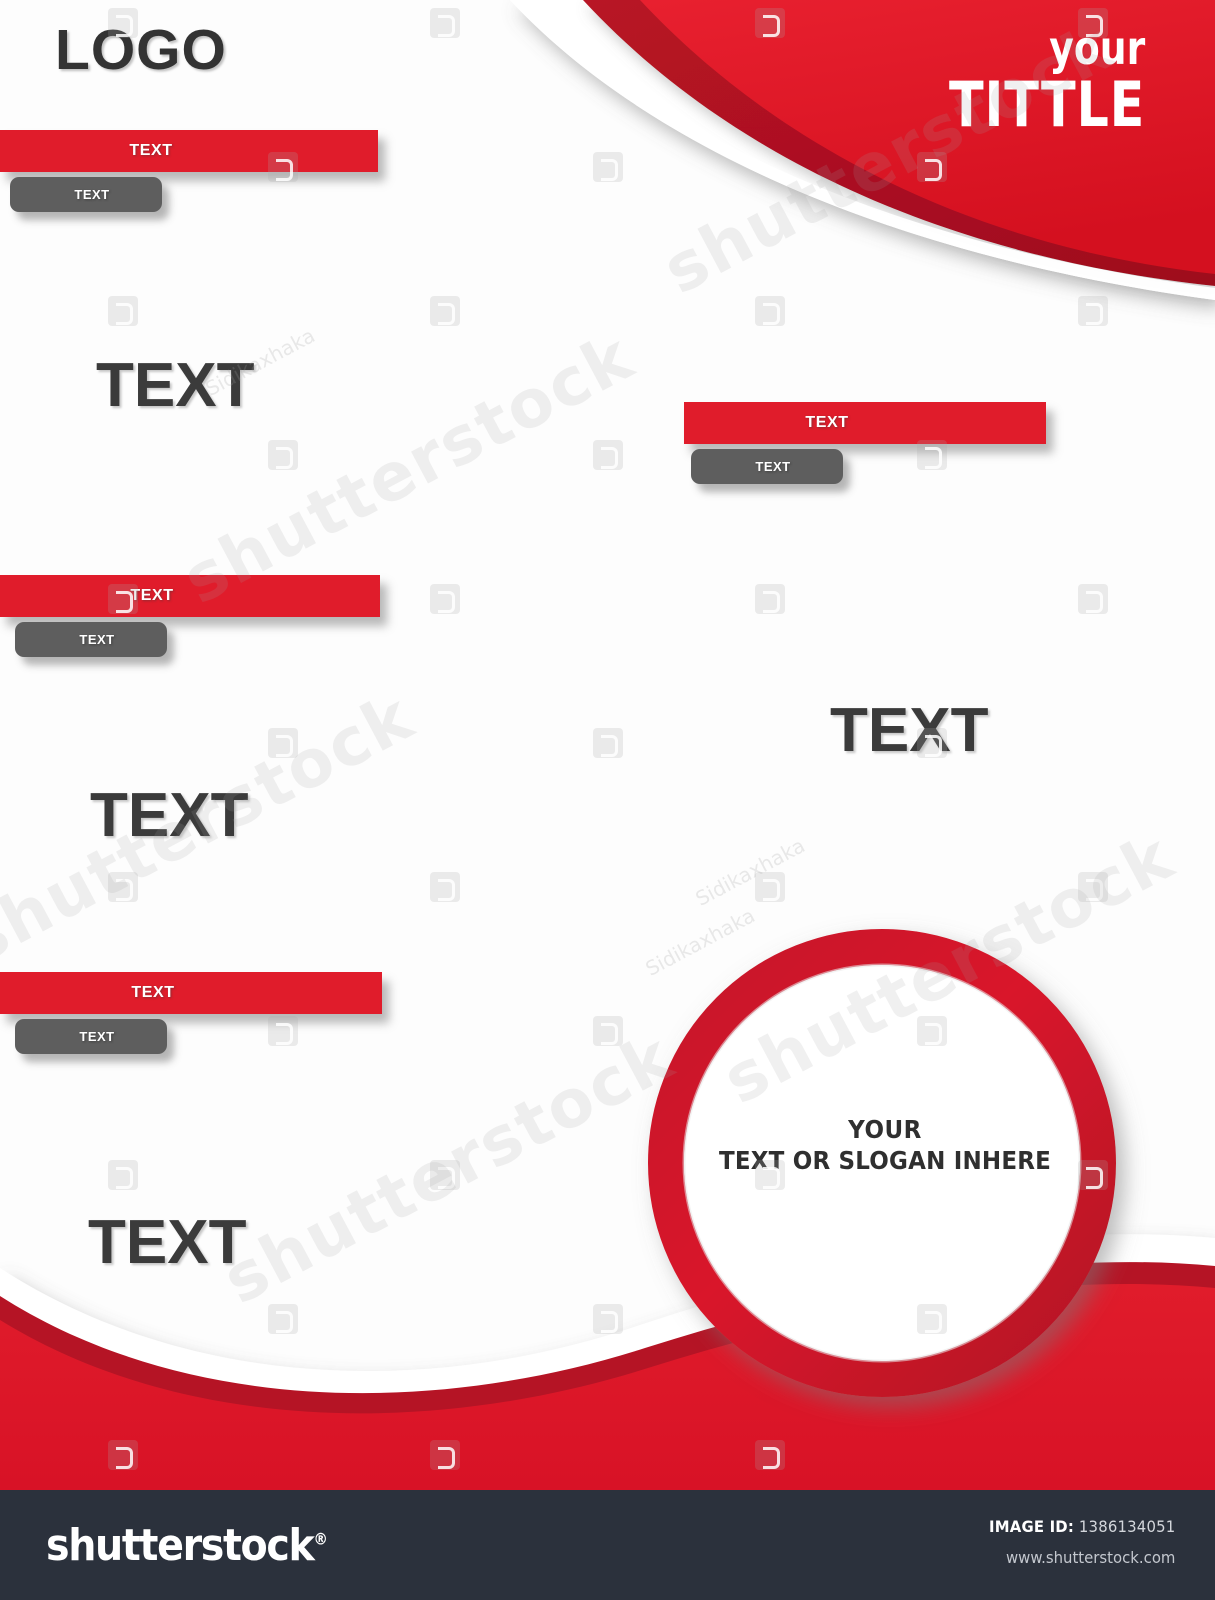 This screenshot has height=1600, width=1215. What do you see at coordinates (320, 1539) in the screenshot?
I see `registered-mark-icon: ®` at bounding box center [320, 1539].